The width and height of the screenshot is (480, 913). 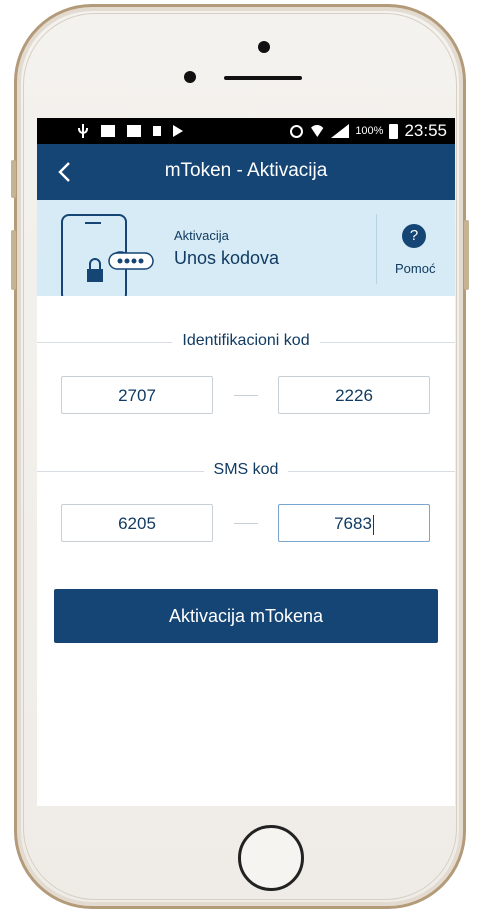 I want to click on status-left-icons, so click(x=130, y=131).